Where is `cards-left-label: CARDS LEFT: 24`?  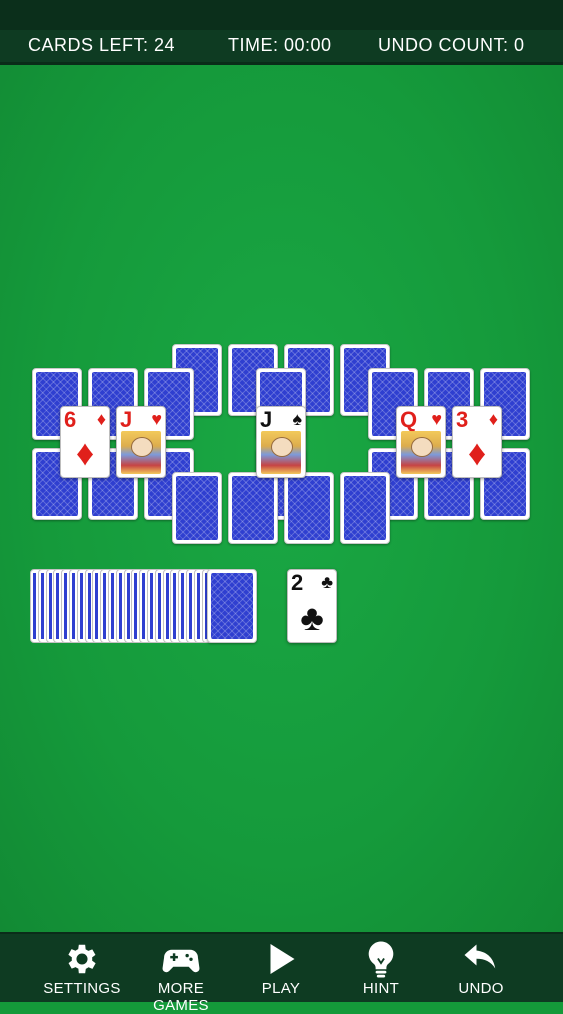
cards-left-label: CARDS LEFT: 24 is located at coordinates (102, 45).